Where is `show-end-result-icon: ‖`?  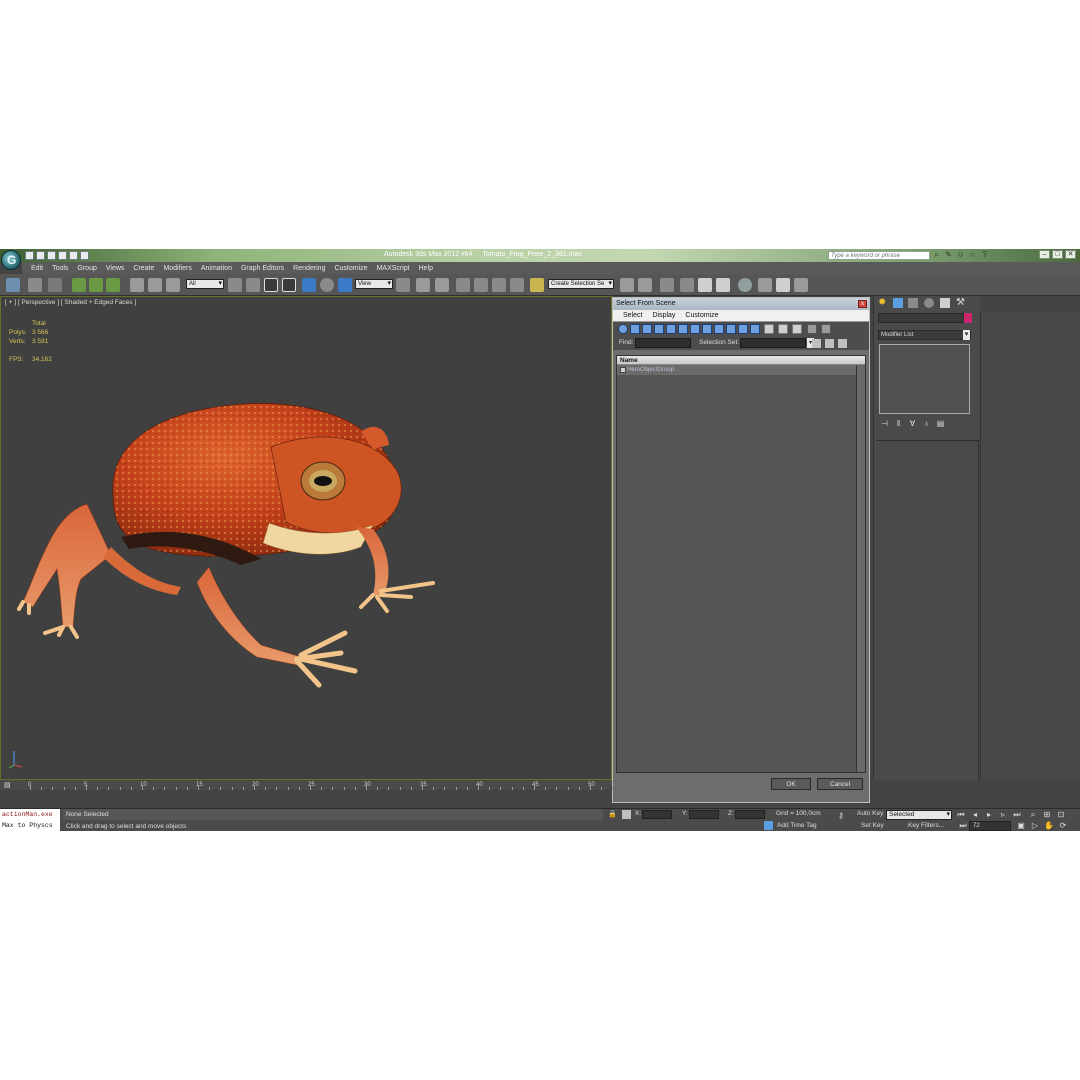
show-end-result-icon: ‖ is located at coordinates (898, 423).